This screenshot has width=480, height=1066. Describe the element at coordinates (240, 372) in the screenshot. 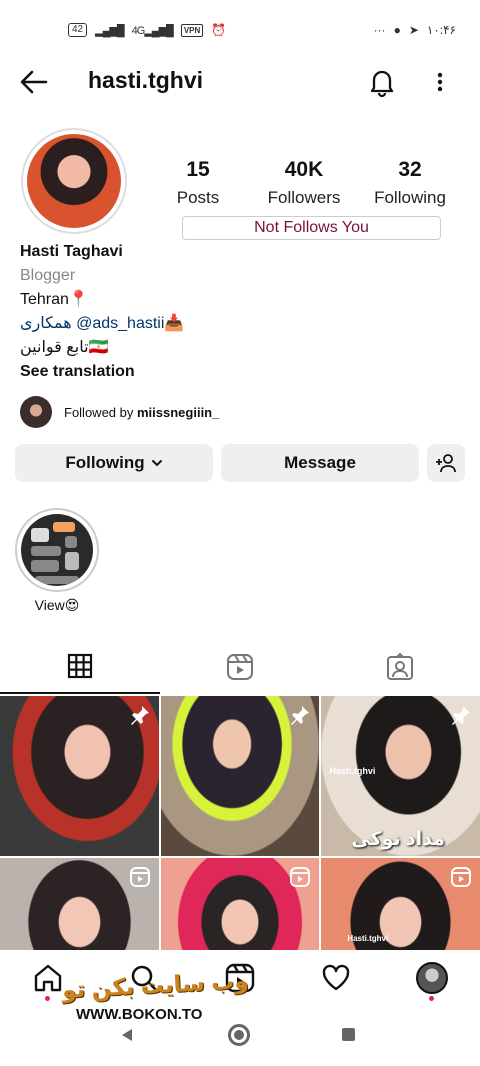

I see `see-translation-link: See translation` at that location.